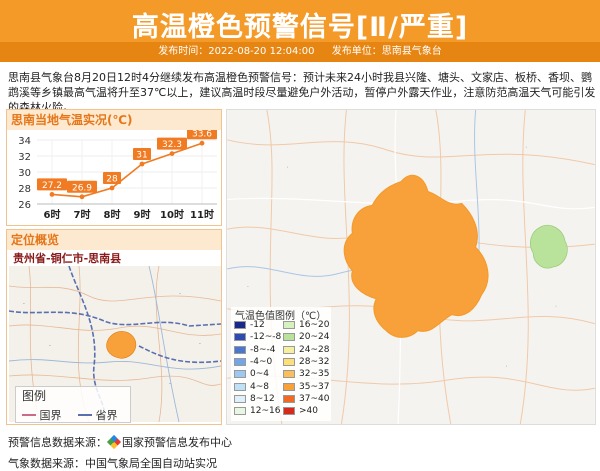  Describe the element at coordinates (141, 156) in the screenshot. I see `data-label: 31` at that location.